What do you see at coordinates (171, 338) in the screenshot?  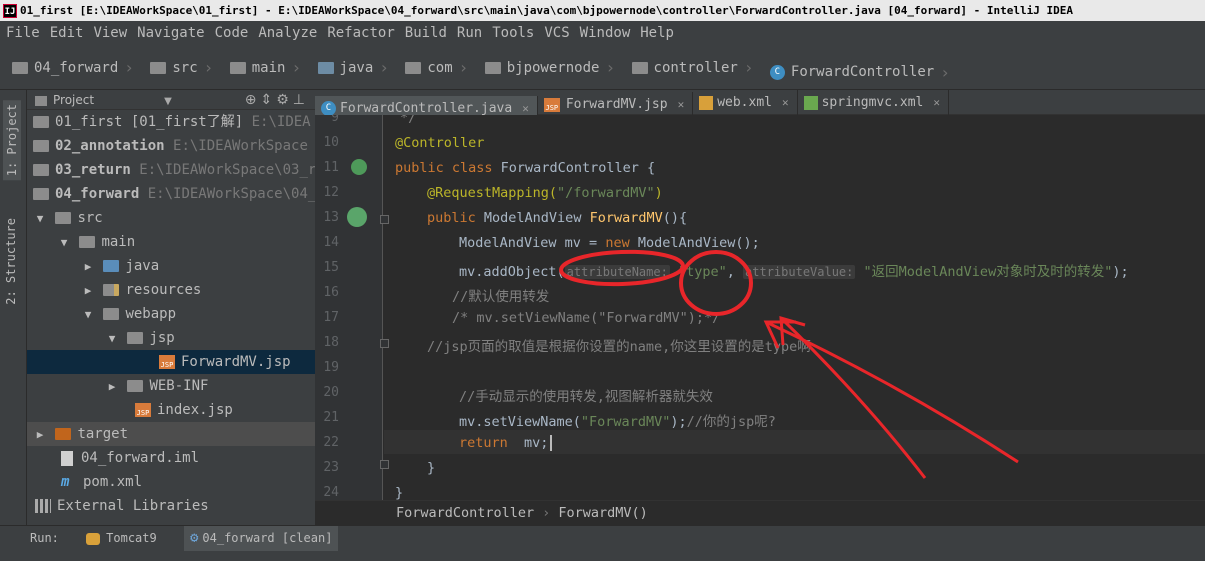 I see `tree-item-jsp: ▼ jsp` at bounding box center [171, 338].